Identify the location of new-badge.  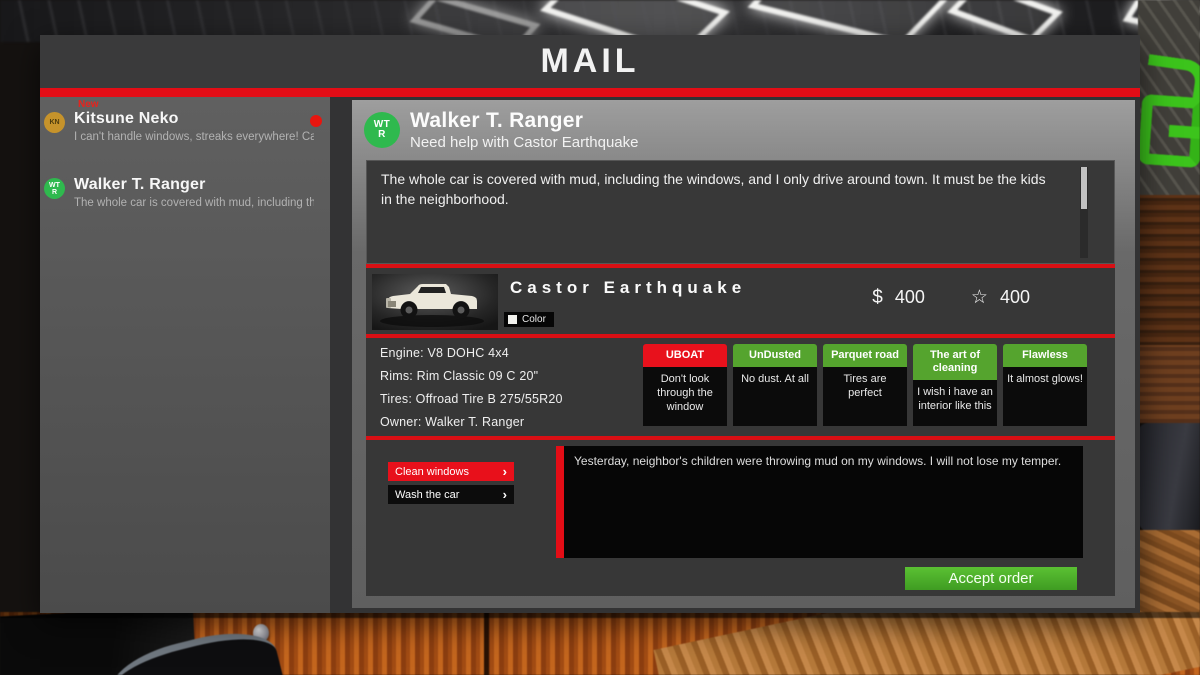
(199, 170).